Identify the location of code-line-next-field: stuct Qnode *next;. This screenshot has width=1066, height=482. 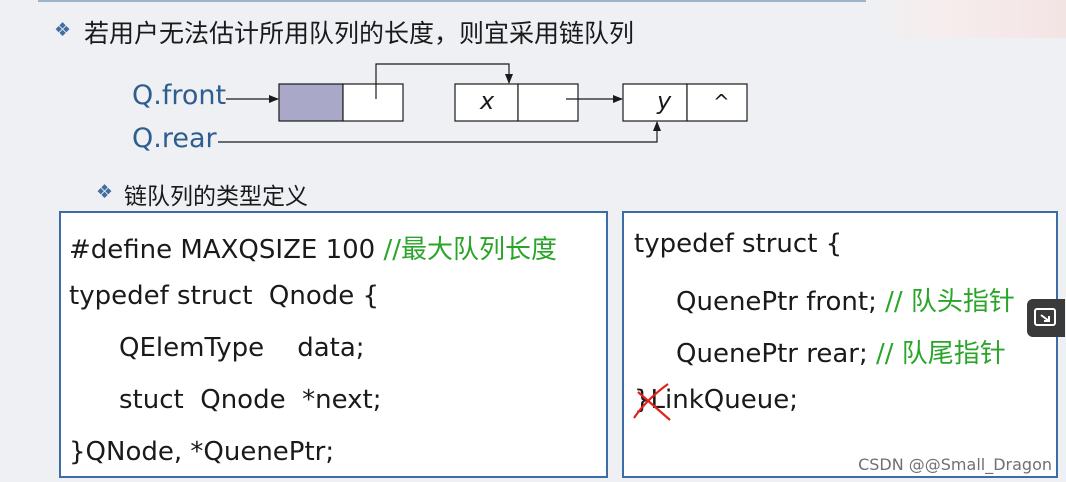
(250, 400).